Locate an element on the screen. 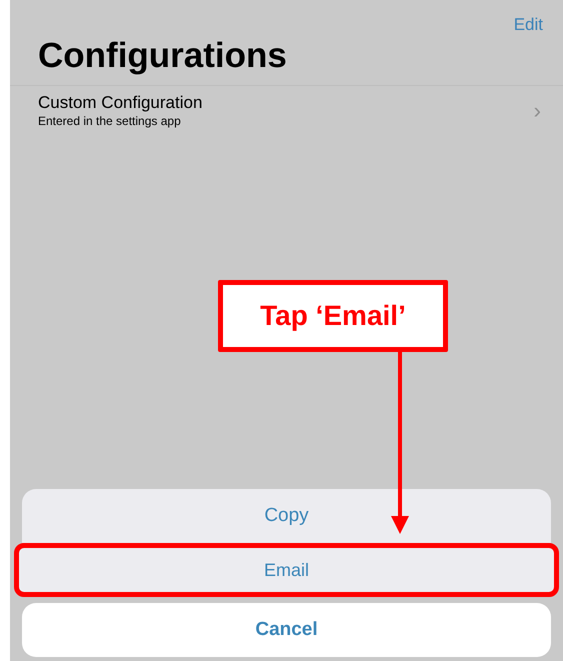  edit-button: Edit is located at coordinates (528, 24).